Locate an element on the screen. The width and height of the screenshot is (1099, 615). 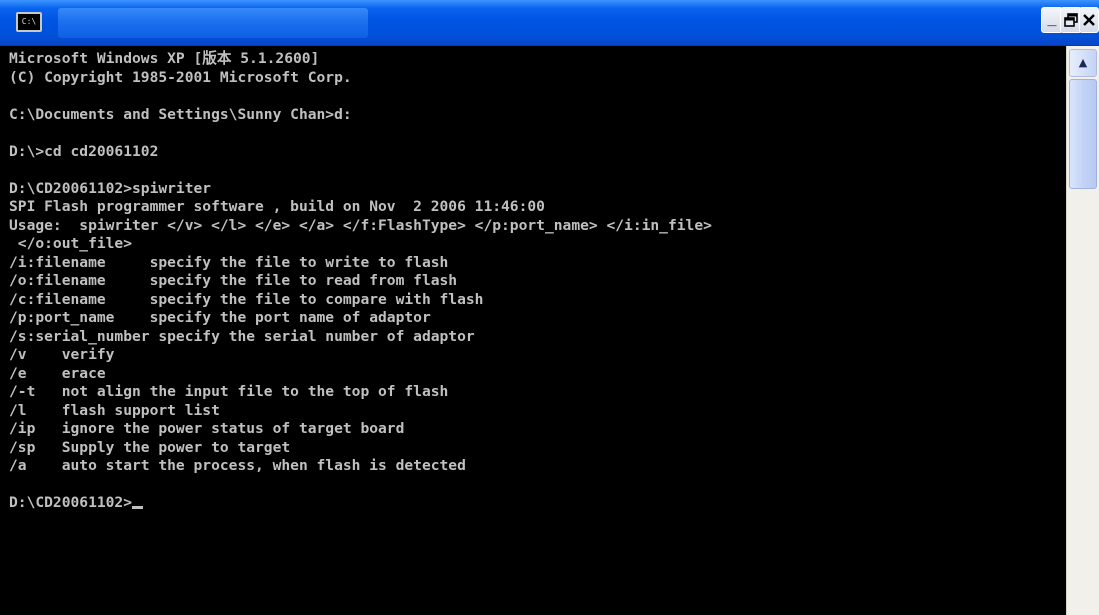
console-line: /sp Supply the power to target is located at coordinates (150, 447).